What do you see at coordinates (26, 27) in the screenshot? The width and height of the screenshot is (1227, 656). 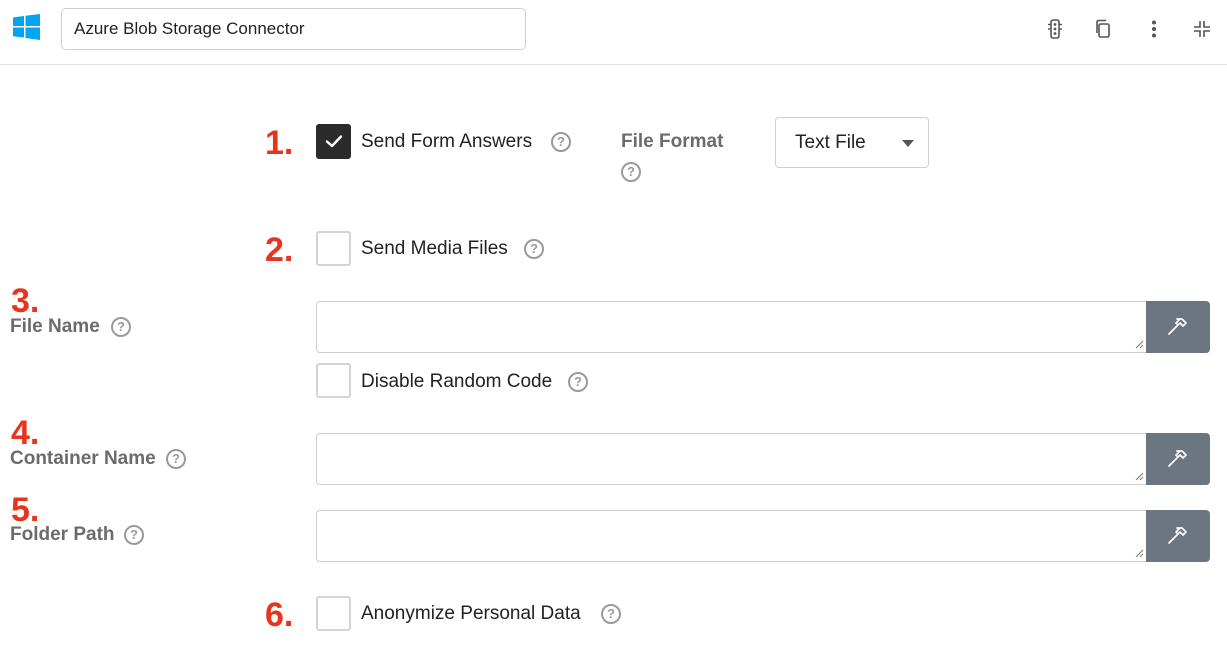 I see `windows-logo-icon` at bounding box center [26, 27].